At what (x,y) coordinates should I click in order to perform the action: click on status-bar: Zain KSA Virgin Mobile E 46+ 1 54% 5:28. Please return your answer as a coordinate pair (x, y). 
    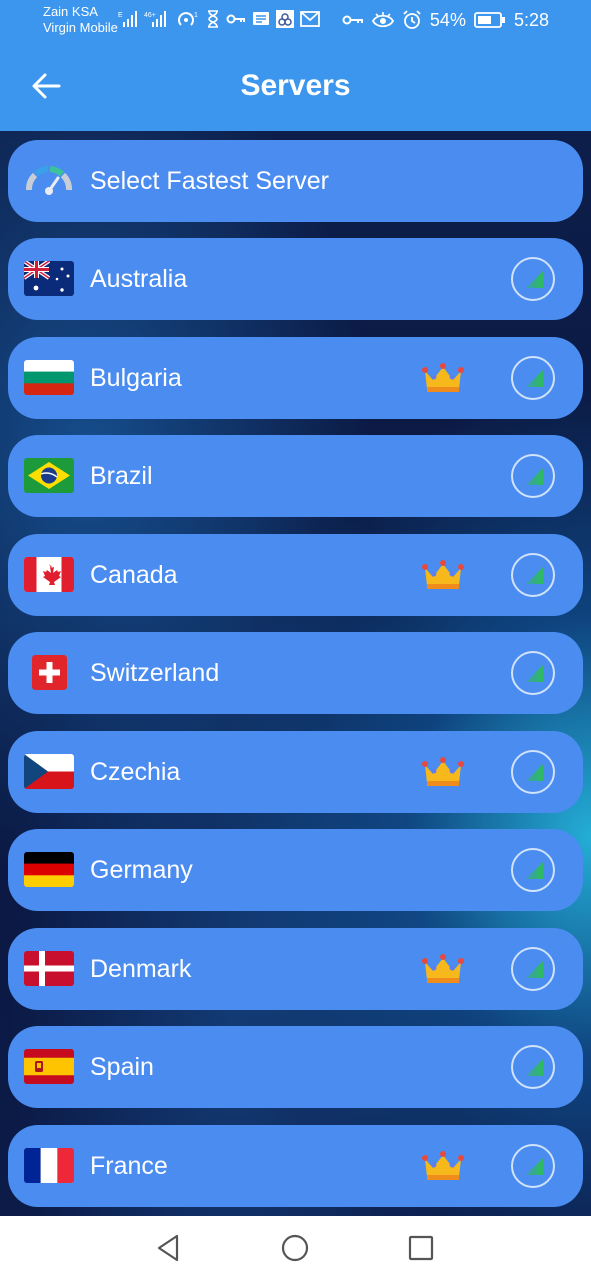
    Looking at the image, I should click on (295, 20).